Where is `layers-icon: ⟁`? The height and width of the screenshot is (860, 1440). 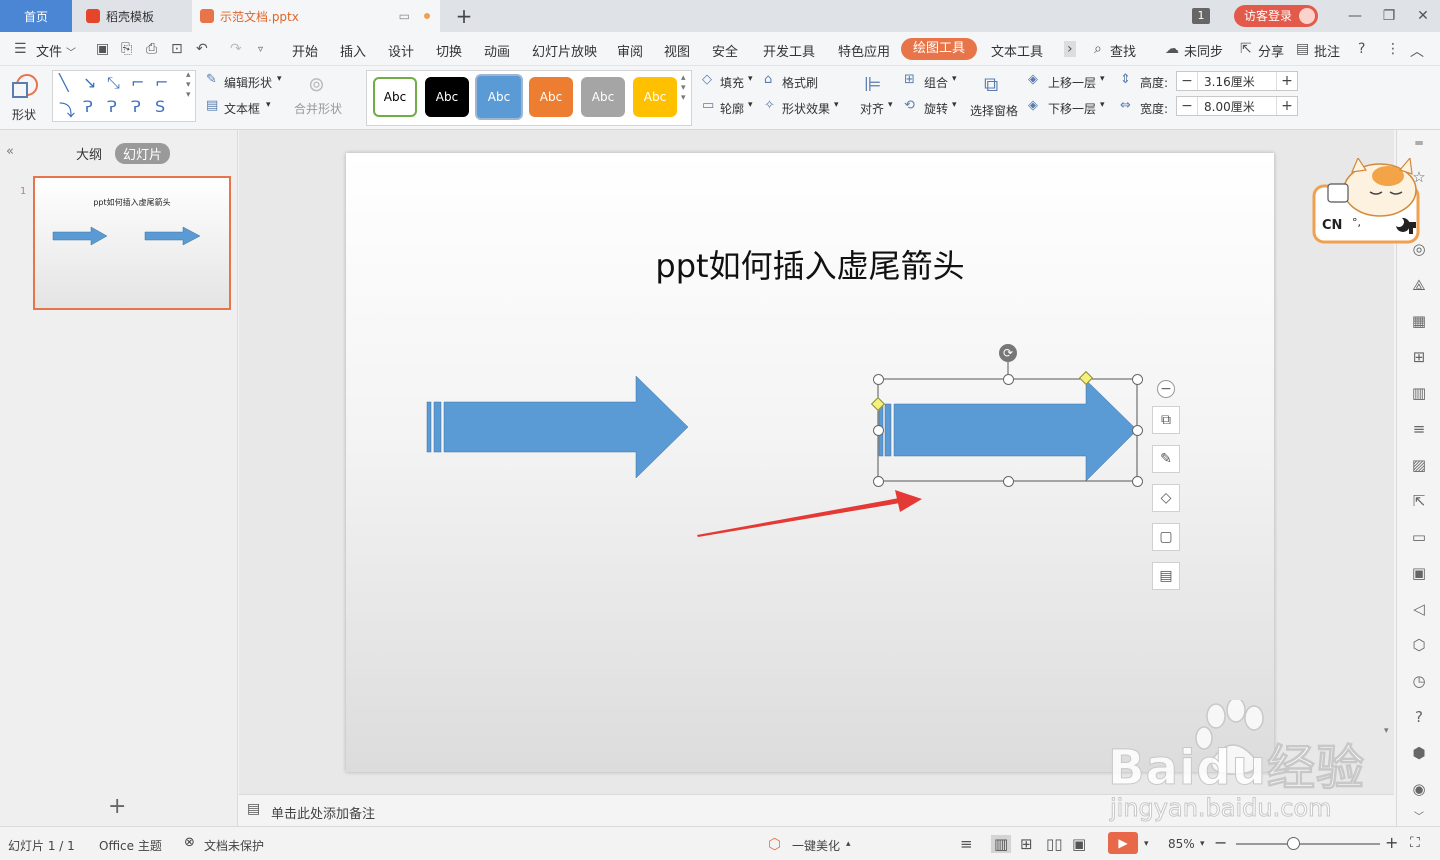
layers-icon: ⟁ is located at coordinates (1419, 285).